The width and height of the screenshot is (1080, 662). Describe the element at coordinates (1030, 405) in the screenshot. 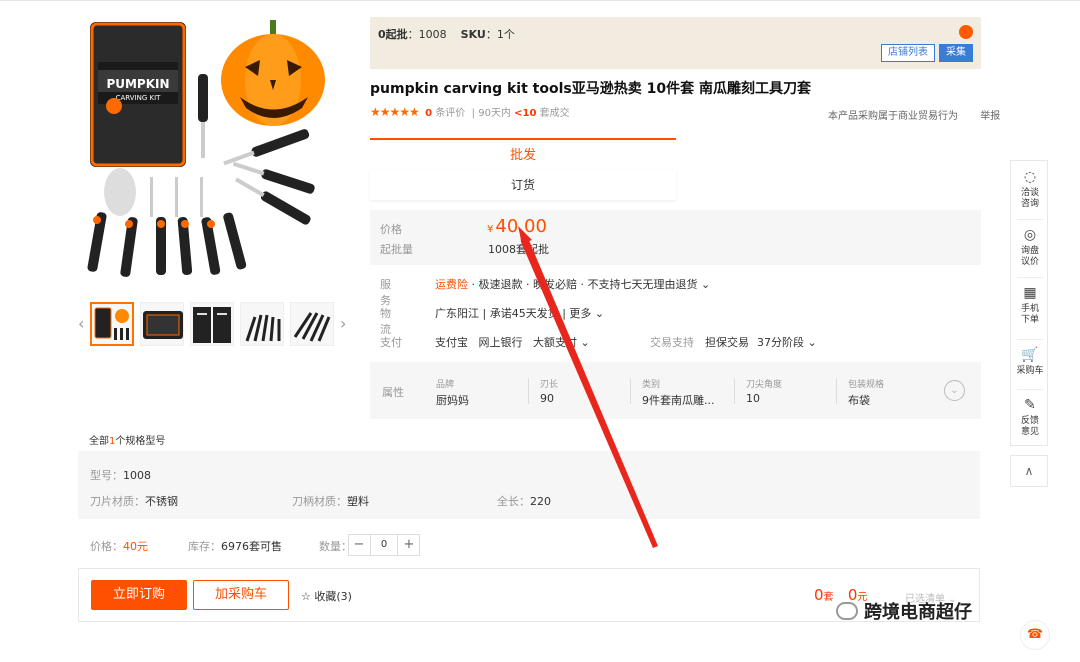

I see `feedback-icon: ✎` at that location.